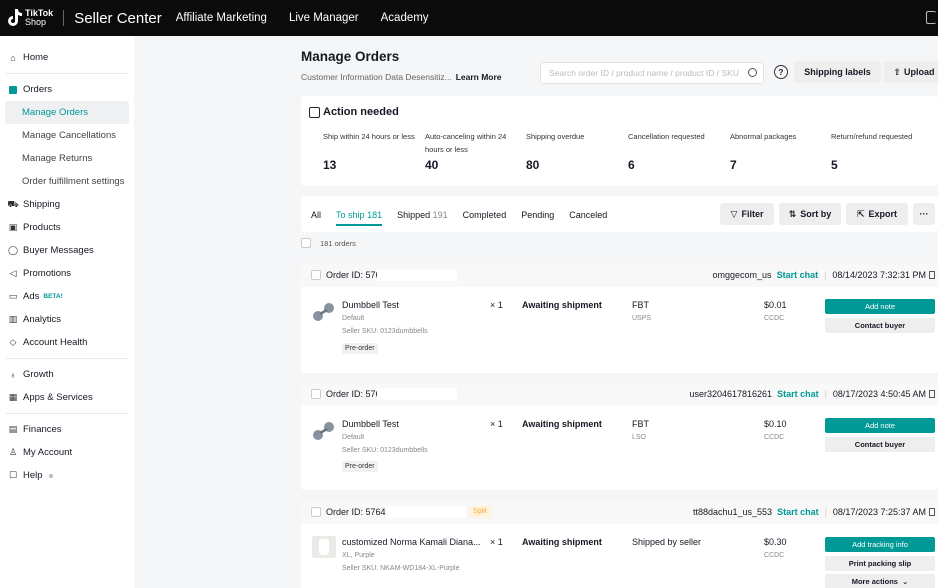 This screenshot has width=938, height=588. Describe the element at coordinates (880, 544) in the screenshot. I see `add-tracking-info-button: Add tracking info` at that location.